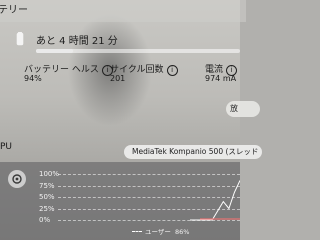  I want to click on chart-legend: ユーザー 86%, so click(160, 231).